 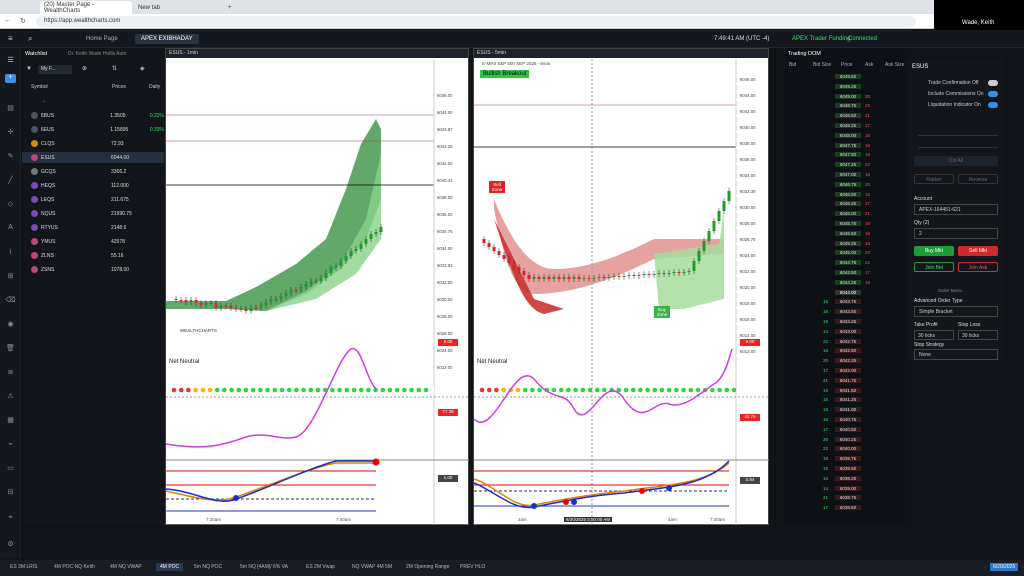 I want to click on dom-row: 14 6043.00, so click(x=845, y=332).